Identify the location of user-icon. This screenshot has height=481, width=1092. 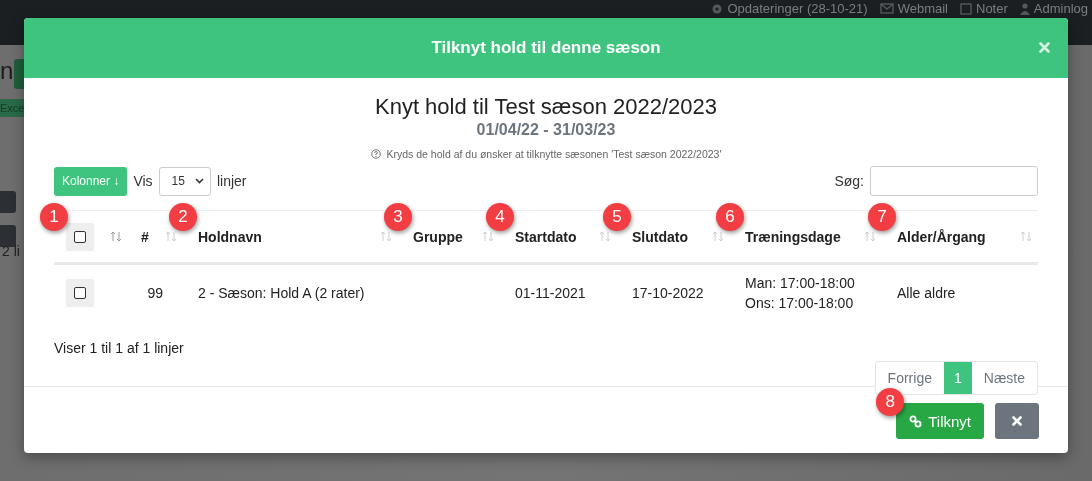
(1024, 8).